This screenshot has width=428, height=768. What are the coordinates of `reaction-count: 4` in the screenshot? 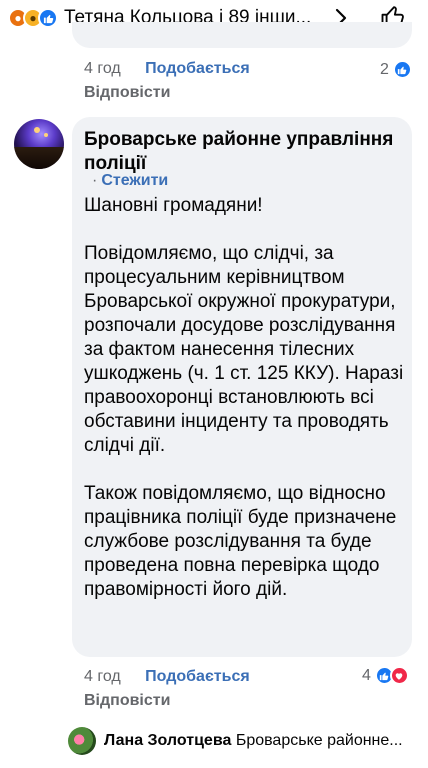 It's located at (385, 675).